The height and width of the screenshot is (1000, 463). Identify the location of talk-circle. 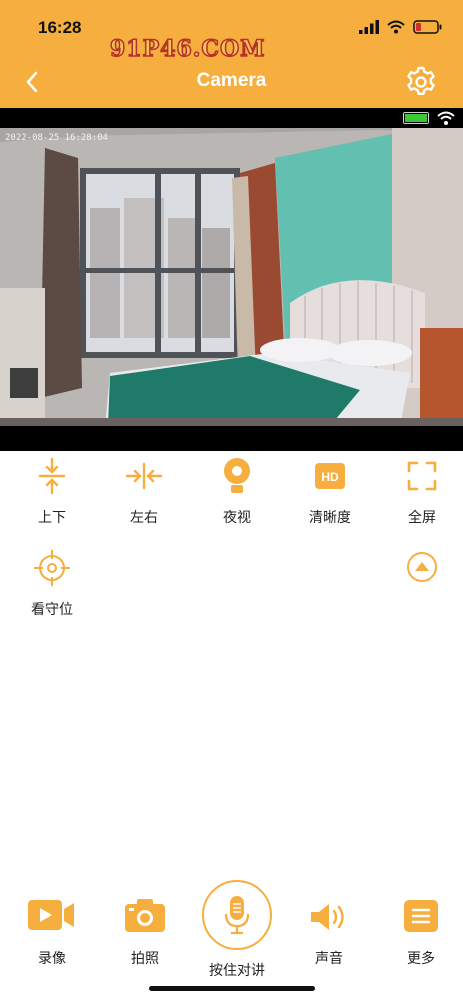
(237, 915).